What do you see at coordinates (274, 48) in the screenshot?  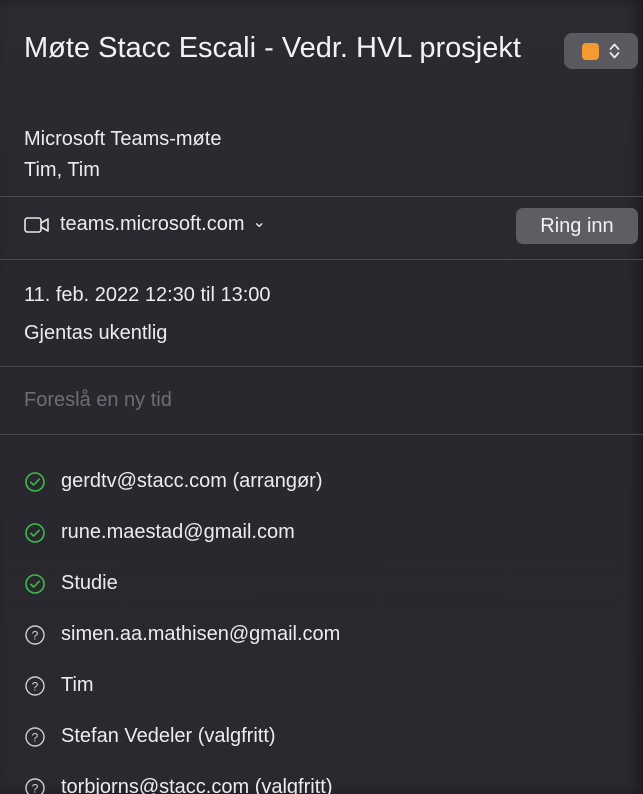 I see `event-title: Møte Stacc Escali - Vedr. HVL prosjekt` at bounding box center [274, 48].